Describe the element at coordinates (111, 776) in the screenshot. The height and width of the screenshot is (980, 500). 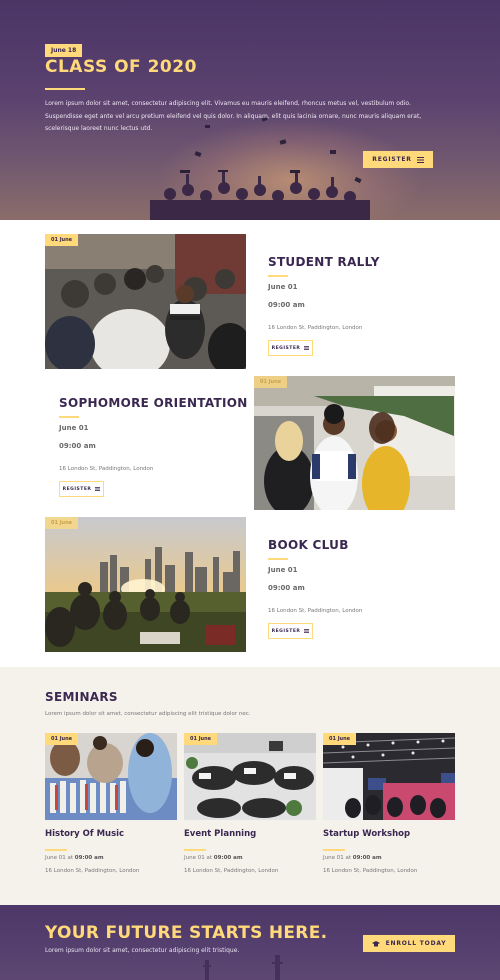
I see `history-of-music-image: 01 June` at that location.